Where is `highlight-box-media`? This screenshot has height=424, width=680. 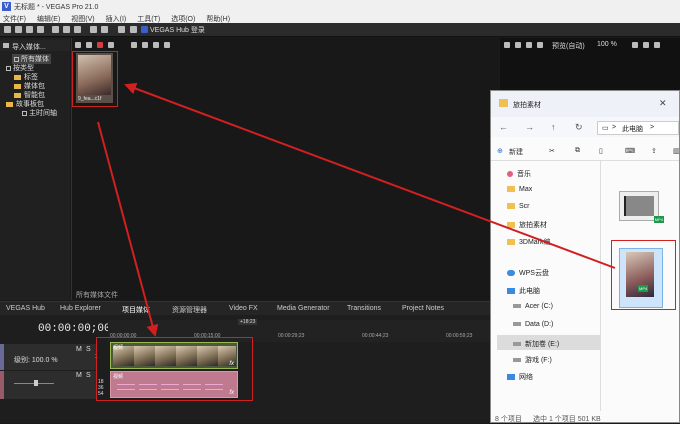
highlight-box-media is located at coordinates (95, 79).